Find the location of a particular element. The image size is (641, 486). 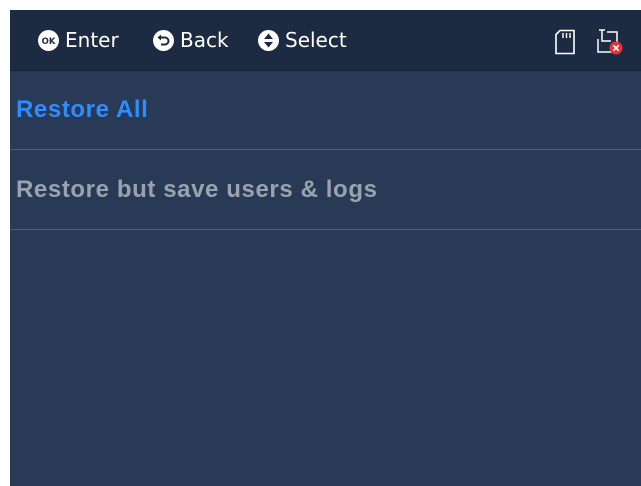

key-hint-bar: OK Enter Back Select is located at coordinates (325, 40).